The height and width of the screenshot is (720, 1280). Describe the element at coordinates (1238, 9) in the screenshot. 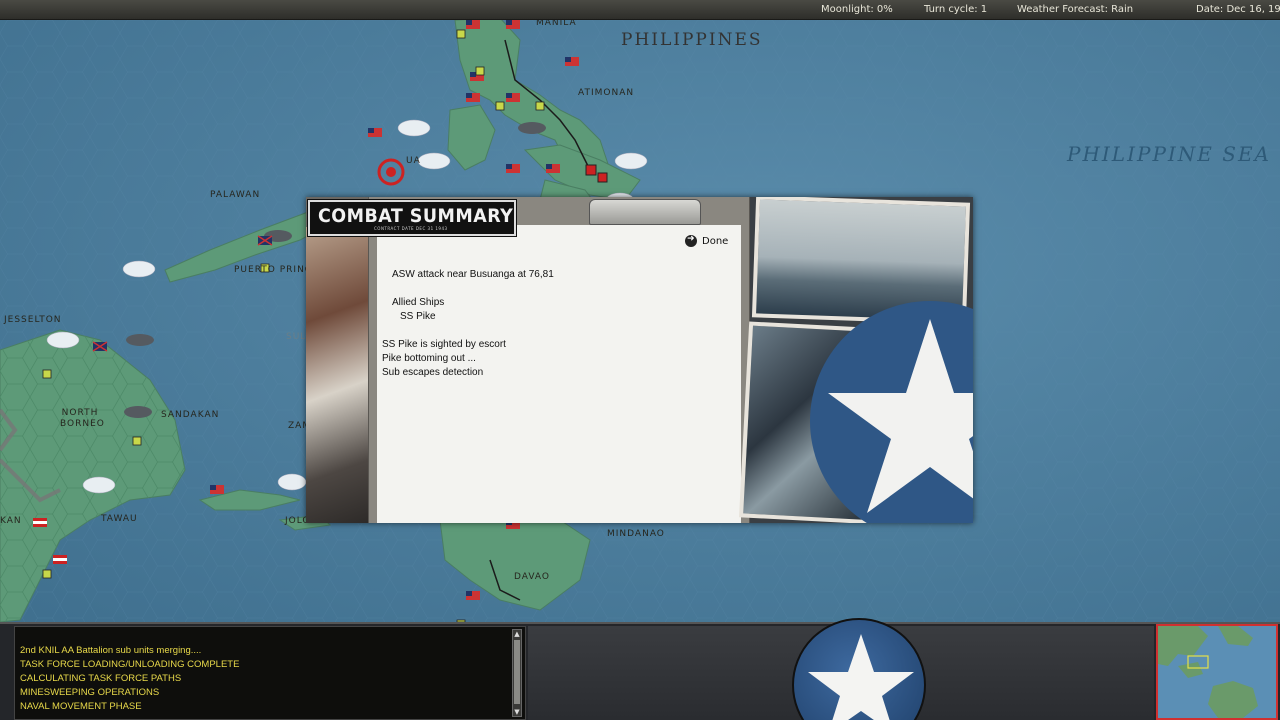

I see `date-readout: Date: Dec 16, 1941` at that location.